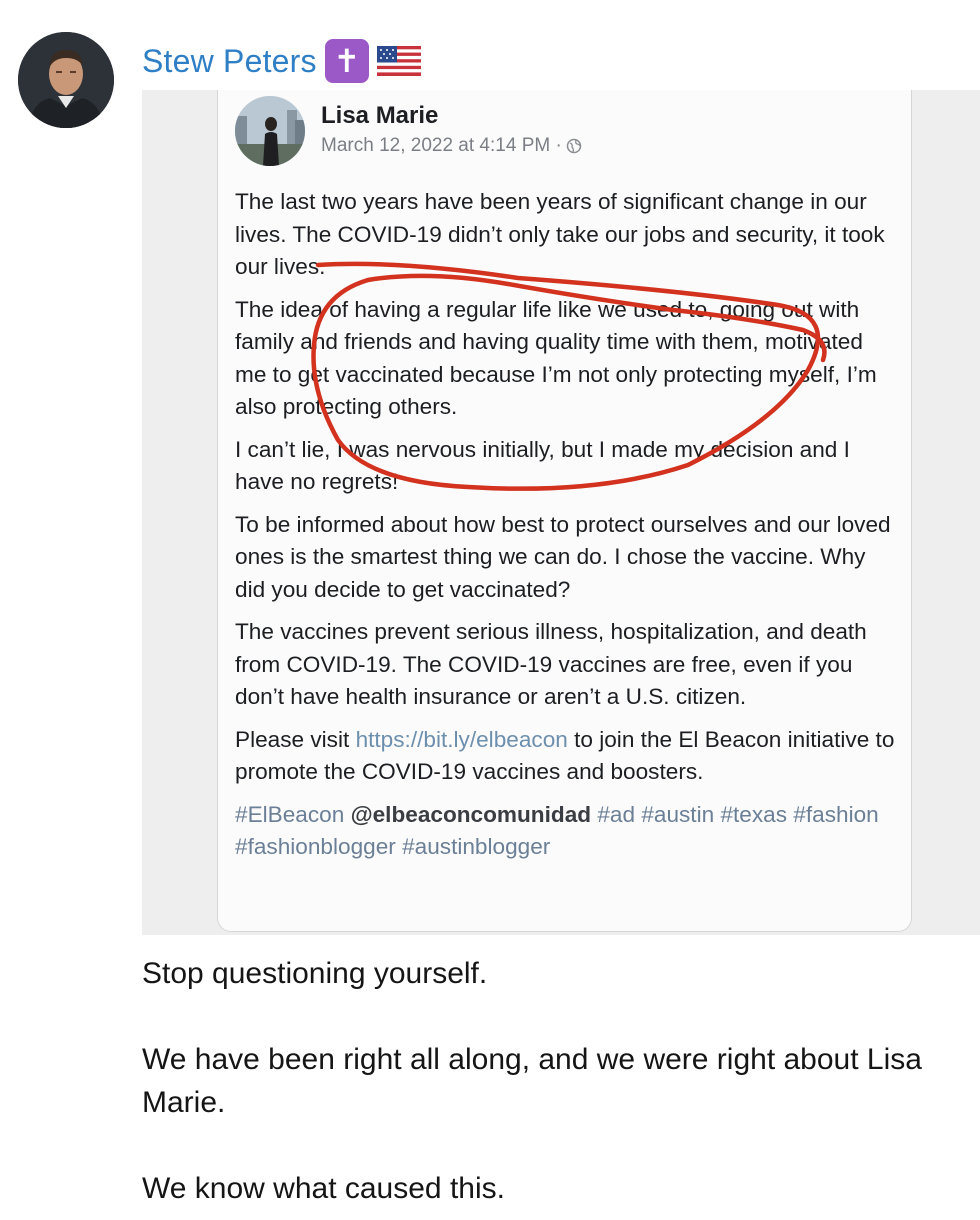 This screenshot has width=980, height=1220. I want to click on visit-prefix: Please visit, so click(295, 739).